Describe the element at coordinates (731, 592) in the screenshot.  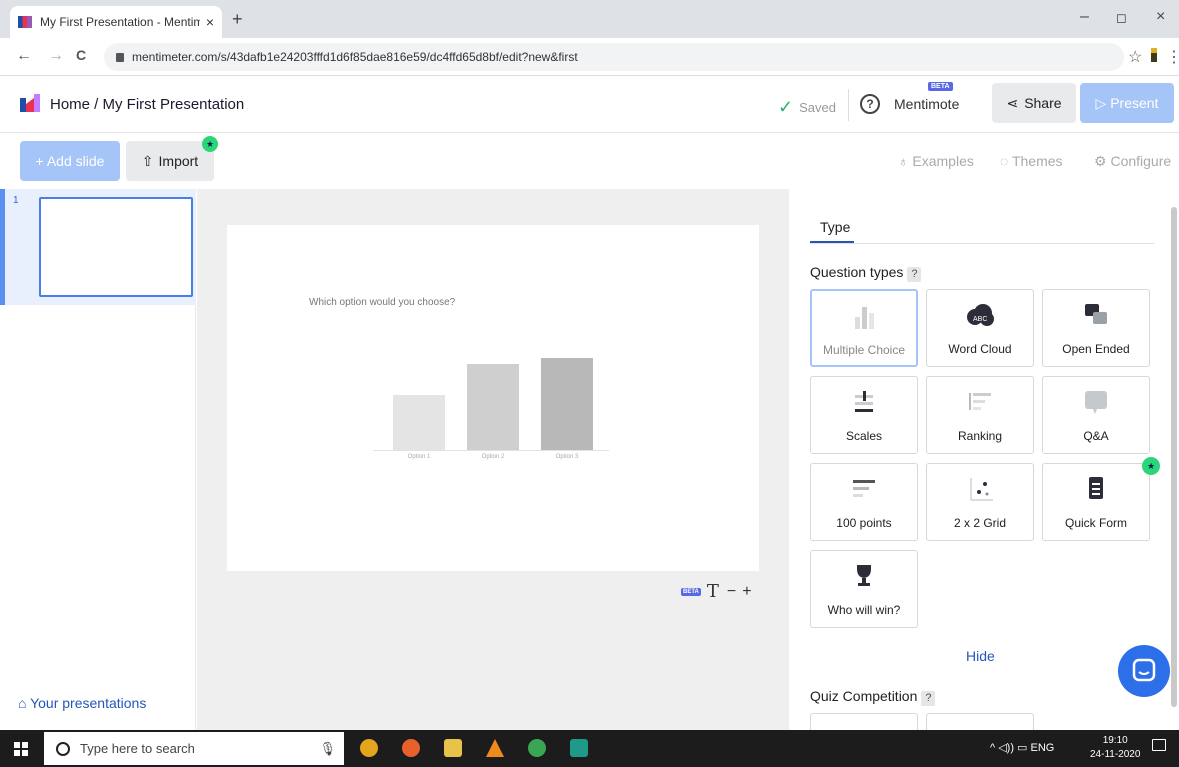
I see `zoom-out-button: −` at that location.